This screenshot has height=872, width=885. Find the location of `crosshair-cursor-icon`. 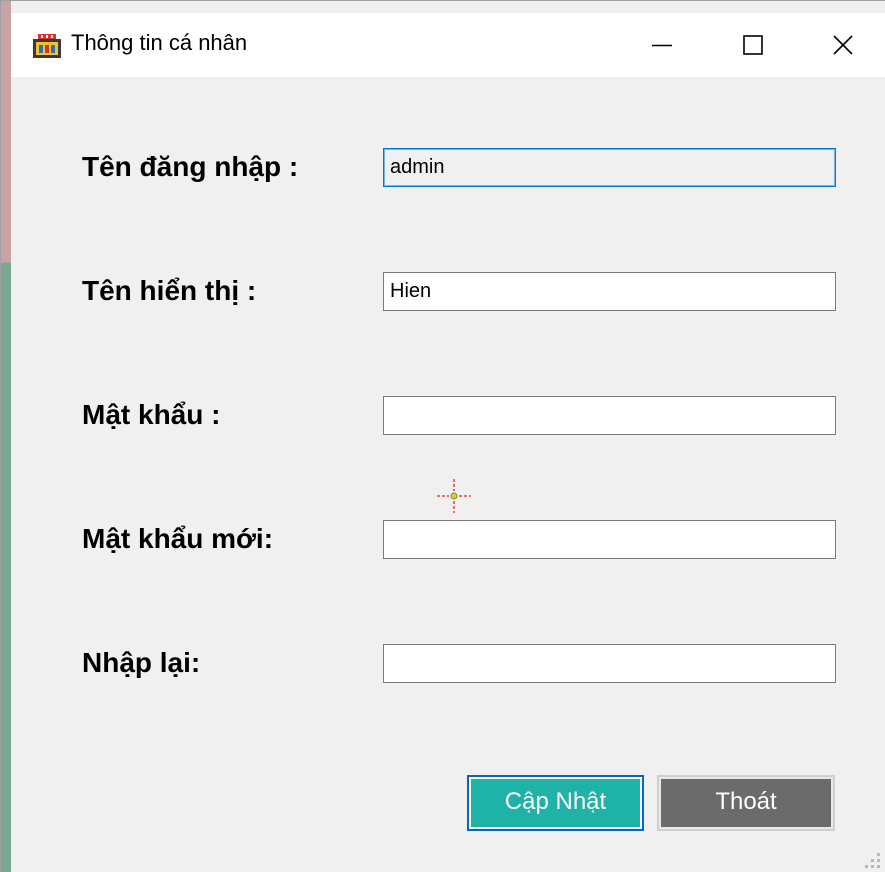

crosshair-cursor-icon is located at coordinates (454, 496).